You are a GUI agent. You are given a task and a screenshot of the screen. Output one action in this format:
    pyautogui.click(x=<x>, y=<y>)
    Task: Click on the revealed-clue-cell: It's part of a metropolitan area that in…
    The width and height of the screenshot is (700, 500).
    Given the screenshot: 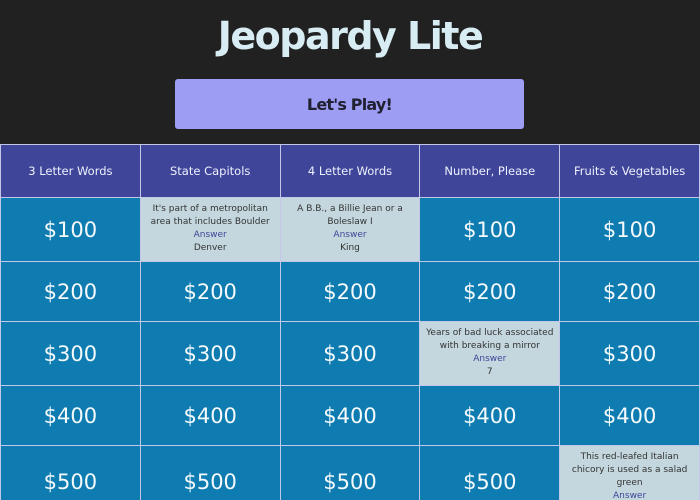 What is the action you would take?
    pyautogui.click(x=210, y=229)
    